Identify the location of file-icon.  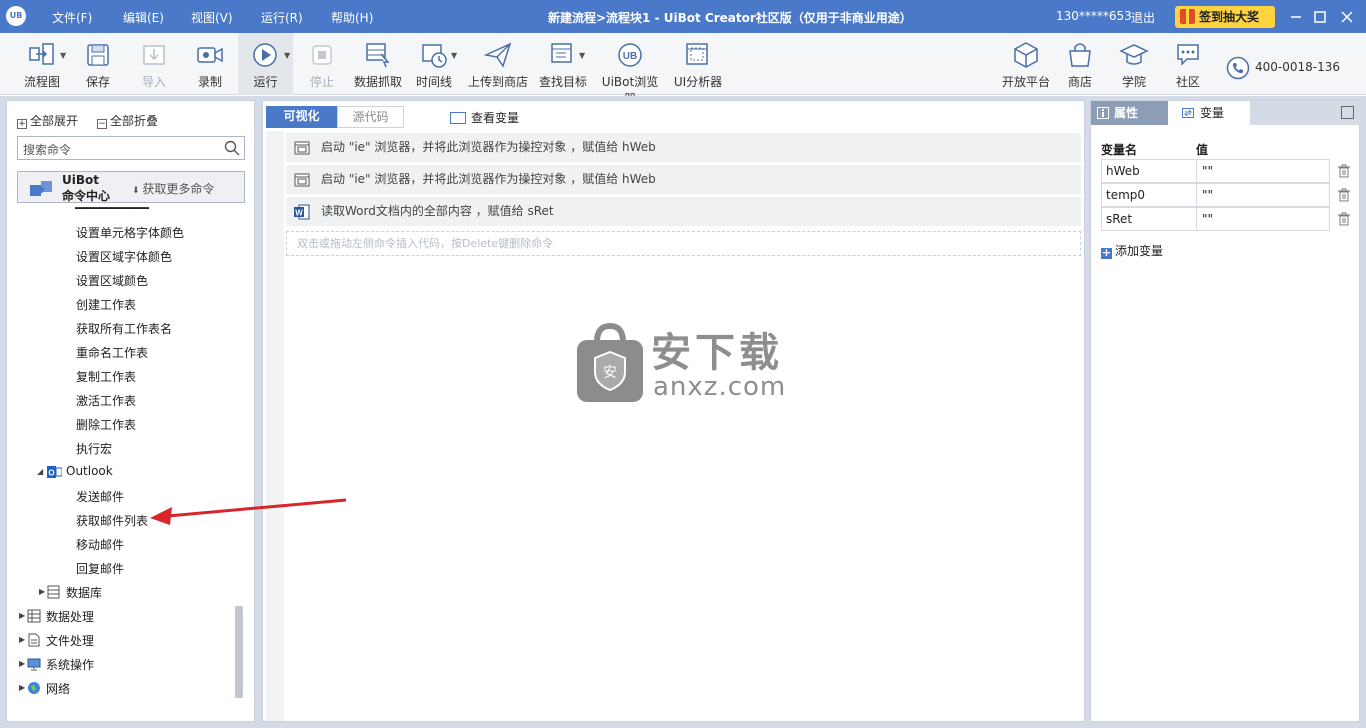
(34, 640).